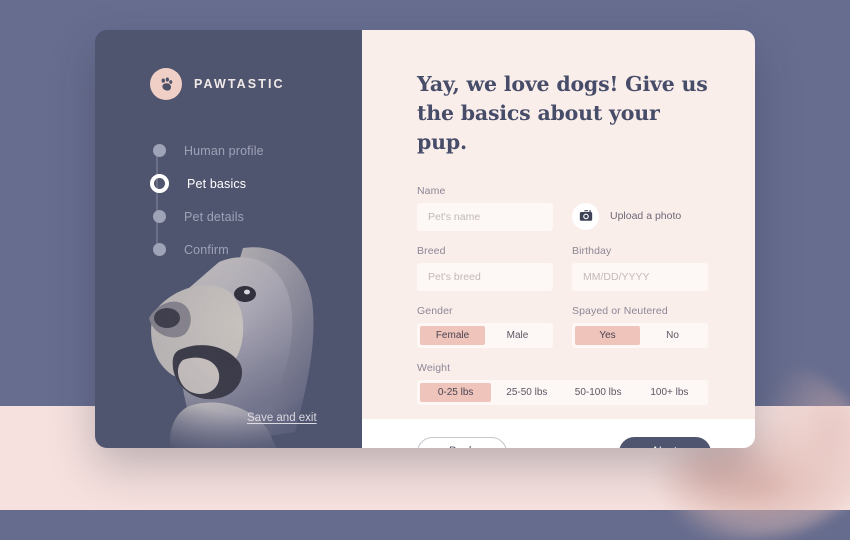 Image resolution: width=850 pixels, height=540 pixels. I want to click on card-footer: Back Next, so click(558, 433).